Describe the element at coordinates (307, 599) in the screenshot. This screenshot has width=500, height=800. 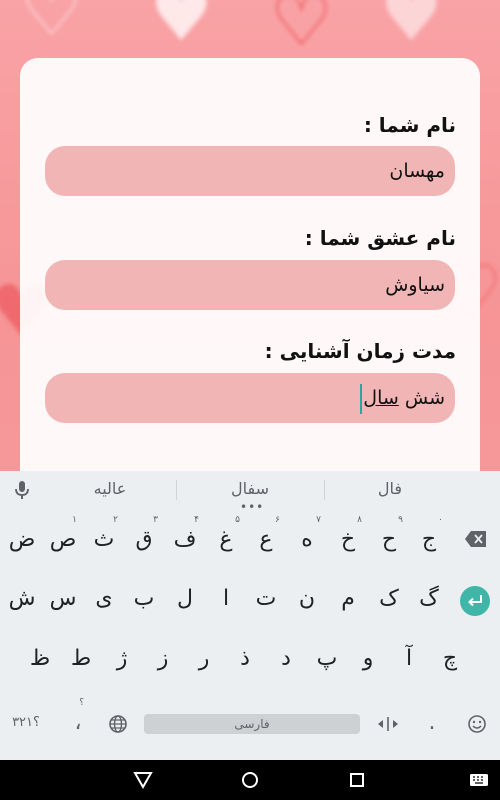
I see `key-nun: ن` at that location.